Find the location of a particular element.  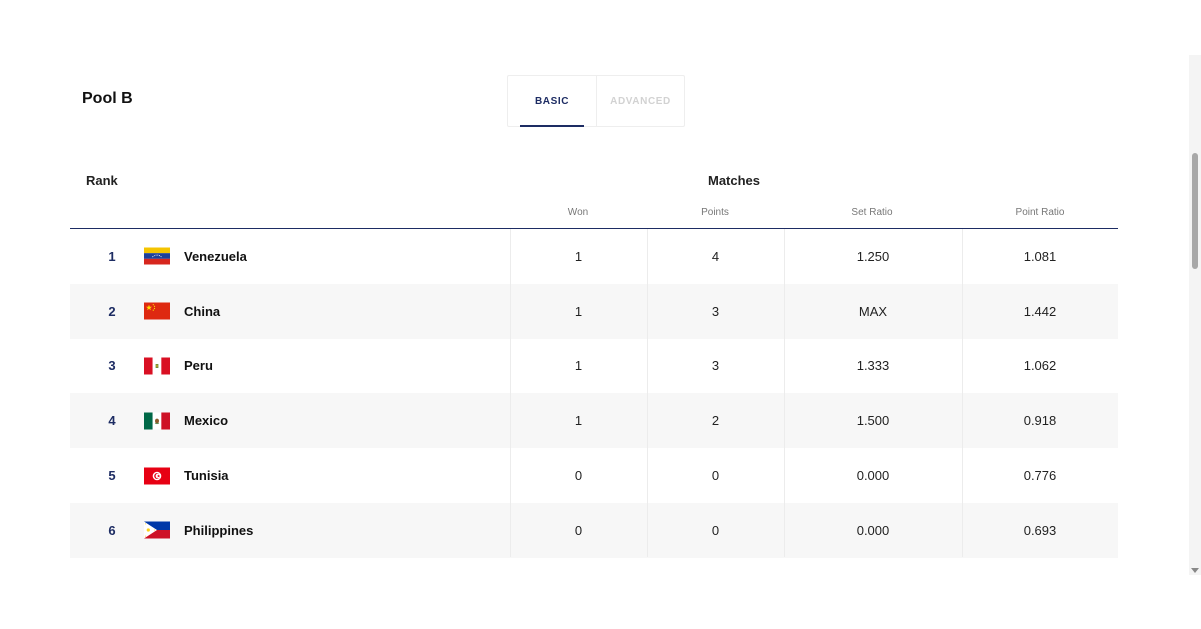

rank-cell: 1 is located at coordinates (112, 256).